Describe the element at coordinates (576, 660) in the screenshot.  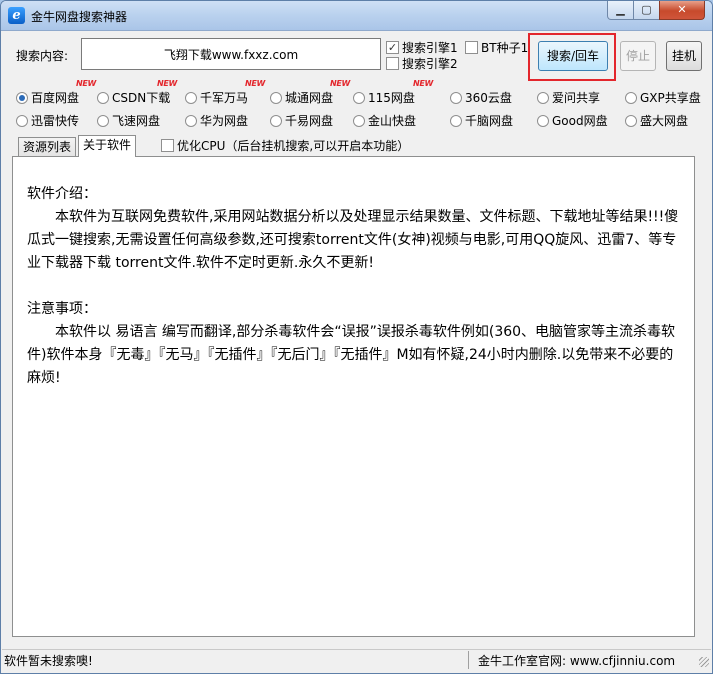
I see `status-website: 金牛工作室官网: www.cfjinniu.com` at that location.